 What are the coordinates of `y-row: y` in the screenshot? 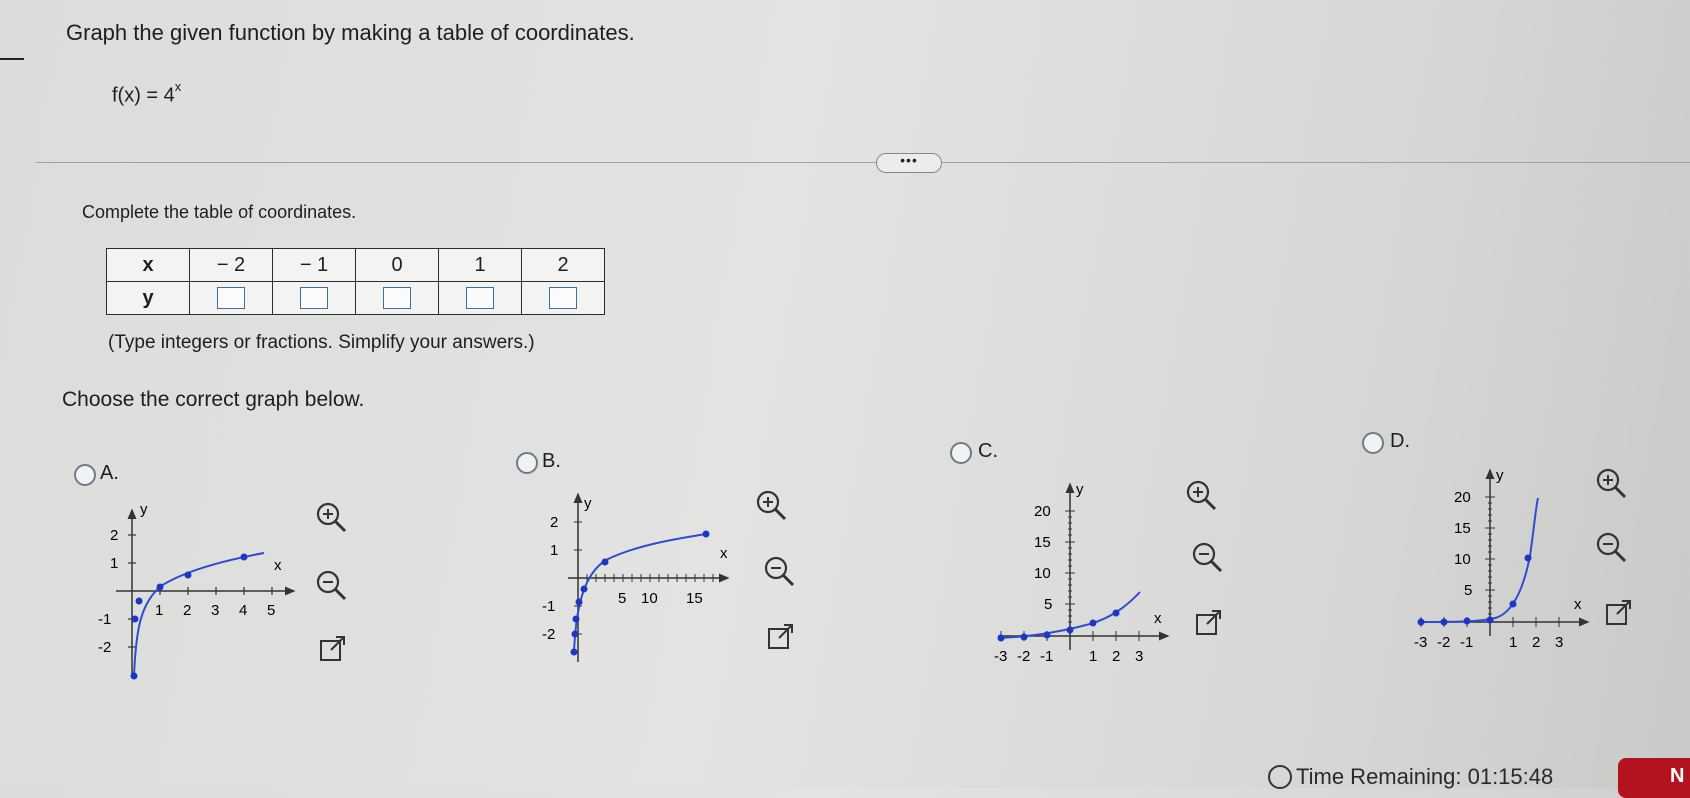 It's located at (355, 298).